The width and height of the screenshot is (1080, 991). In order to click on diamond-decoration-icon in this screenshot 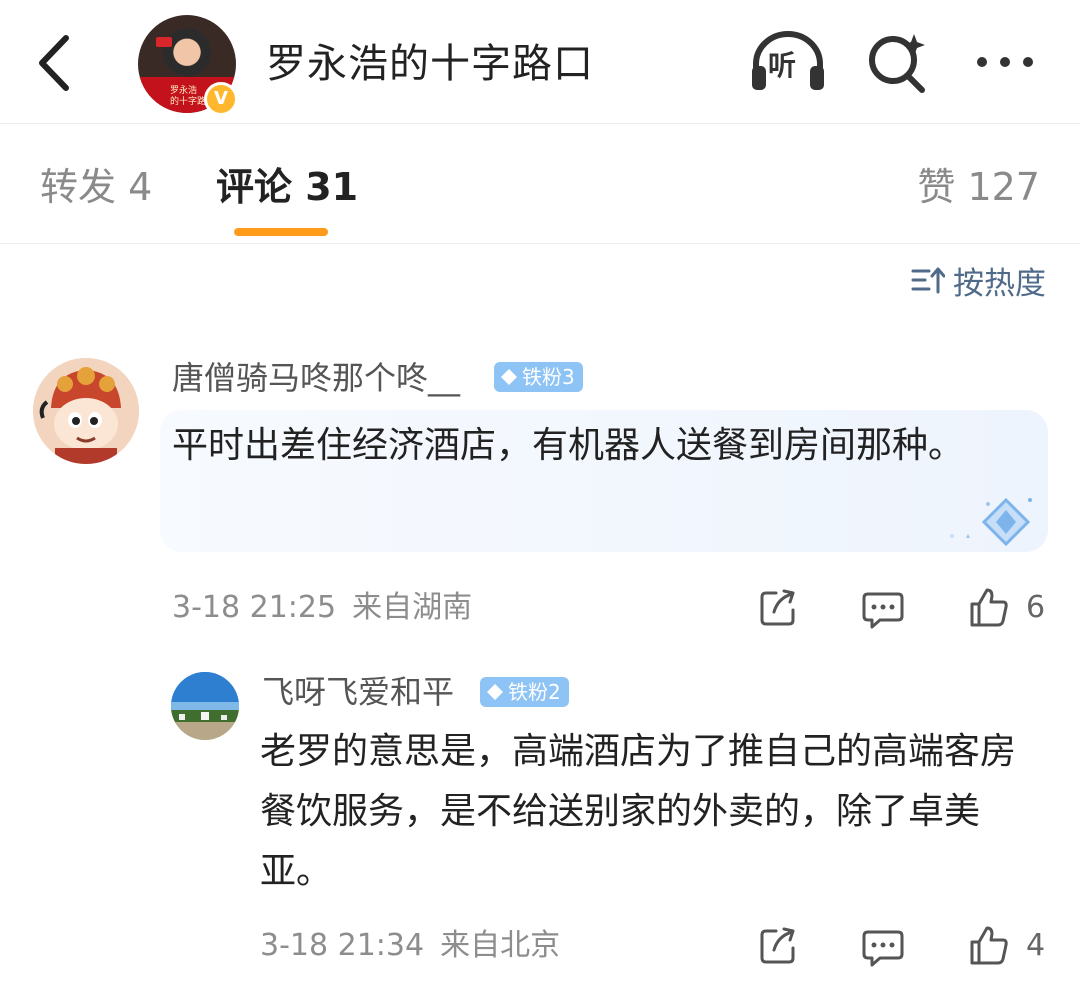, I will do `click(991, 522)`.